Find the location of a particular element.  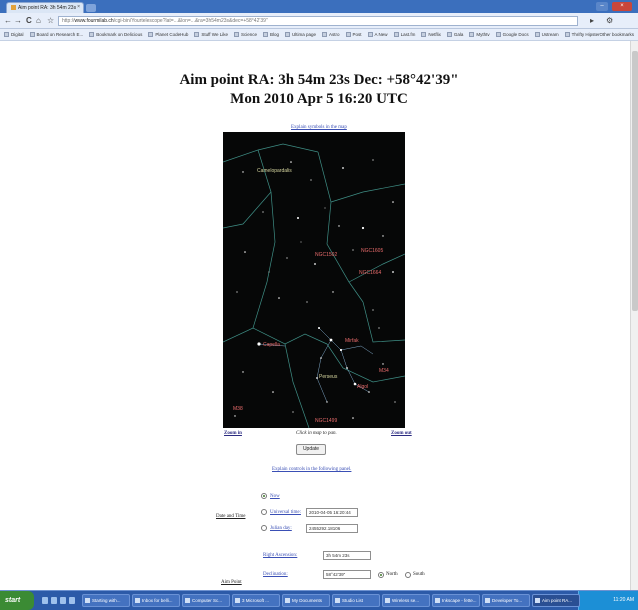

page-menu-icon: ▸ is located at coordinates (592, 21).